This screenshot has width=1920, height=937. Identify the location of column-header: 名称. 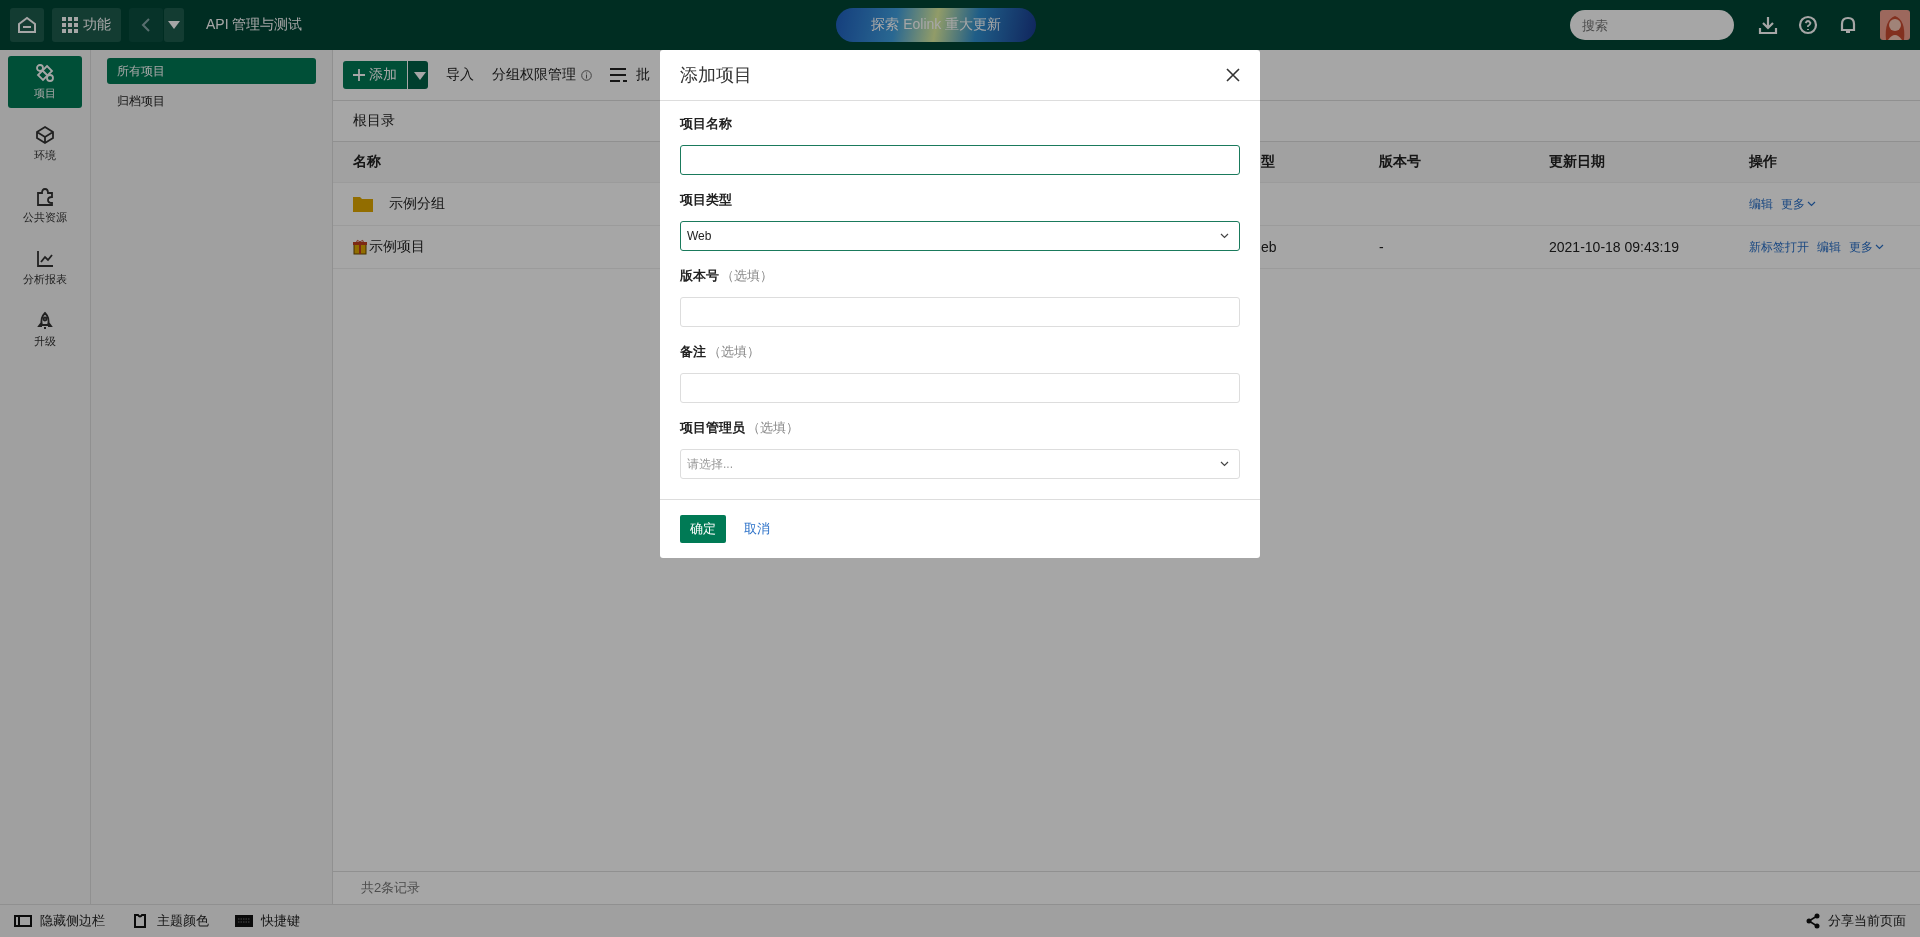
(367, 162).